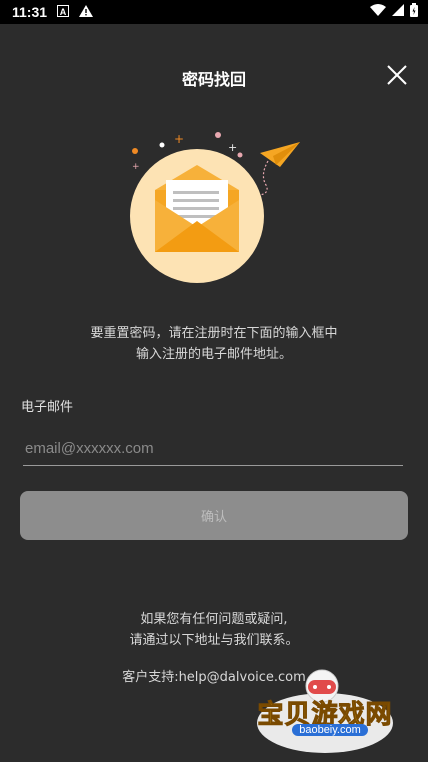 The height and width of the screenshot is (762, 428). What do you see at coordinates (378, 12) in the screenshot?
I see `wifi-icon` at bounding box center [378, 12].